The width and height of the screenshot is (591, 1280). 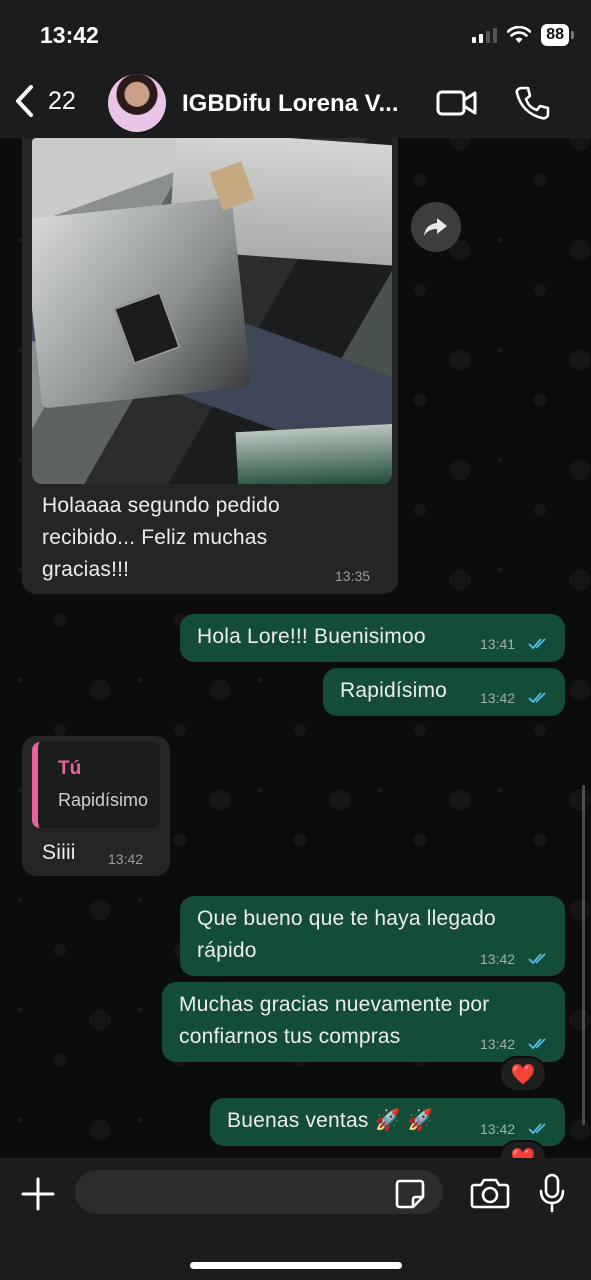 What do you see at coordinates (69, 35) in the screenshot?
I see `status-time: 13:42` at bounding box center [69, 35].